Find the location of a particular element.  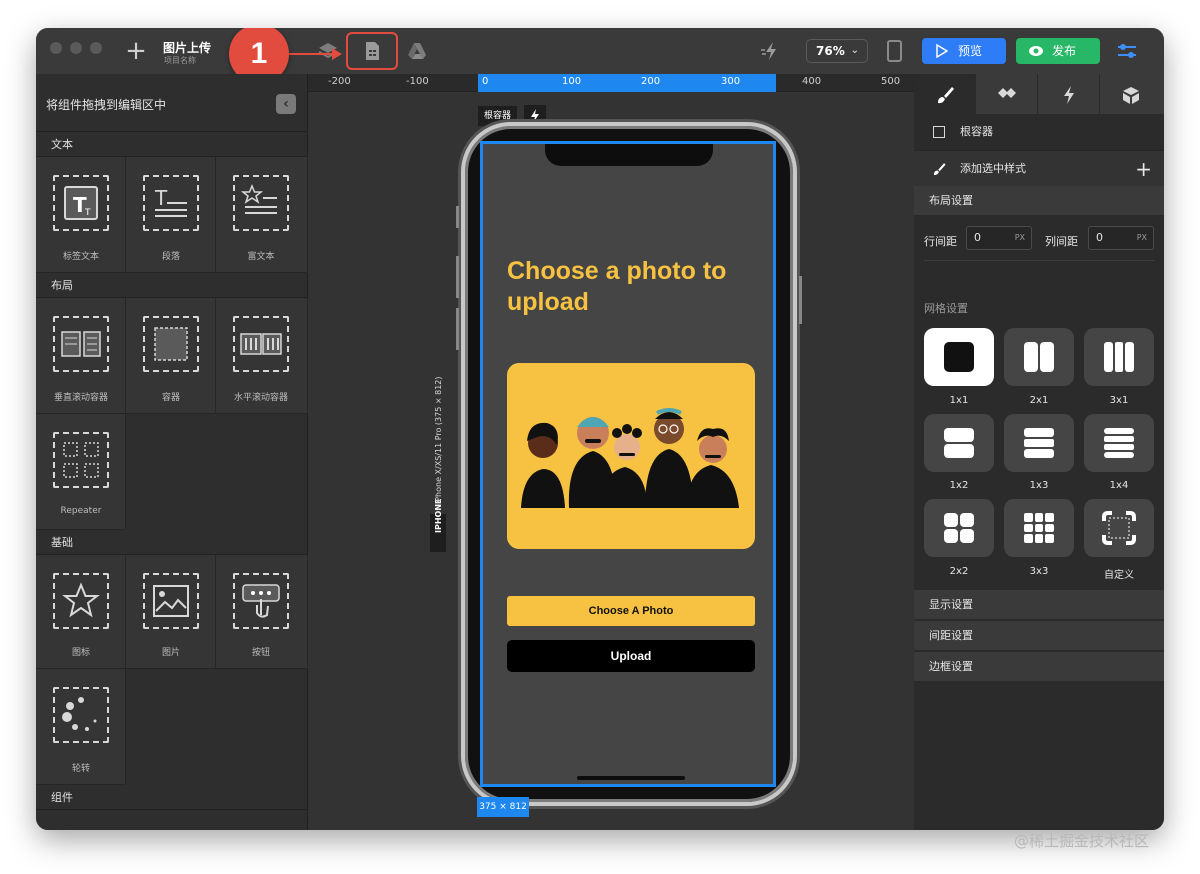

tile-label: 容器 is located at coordinates (170, 398).